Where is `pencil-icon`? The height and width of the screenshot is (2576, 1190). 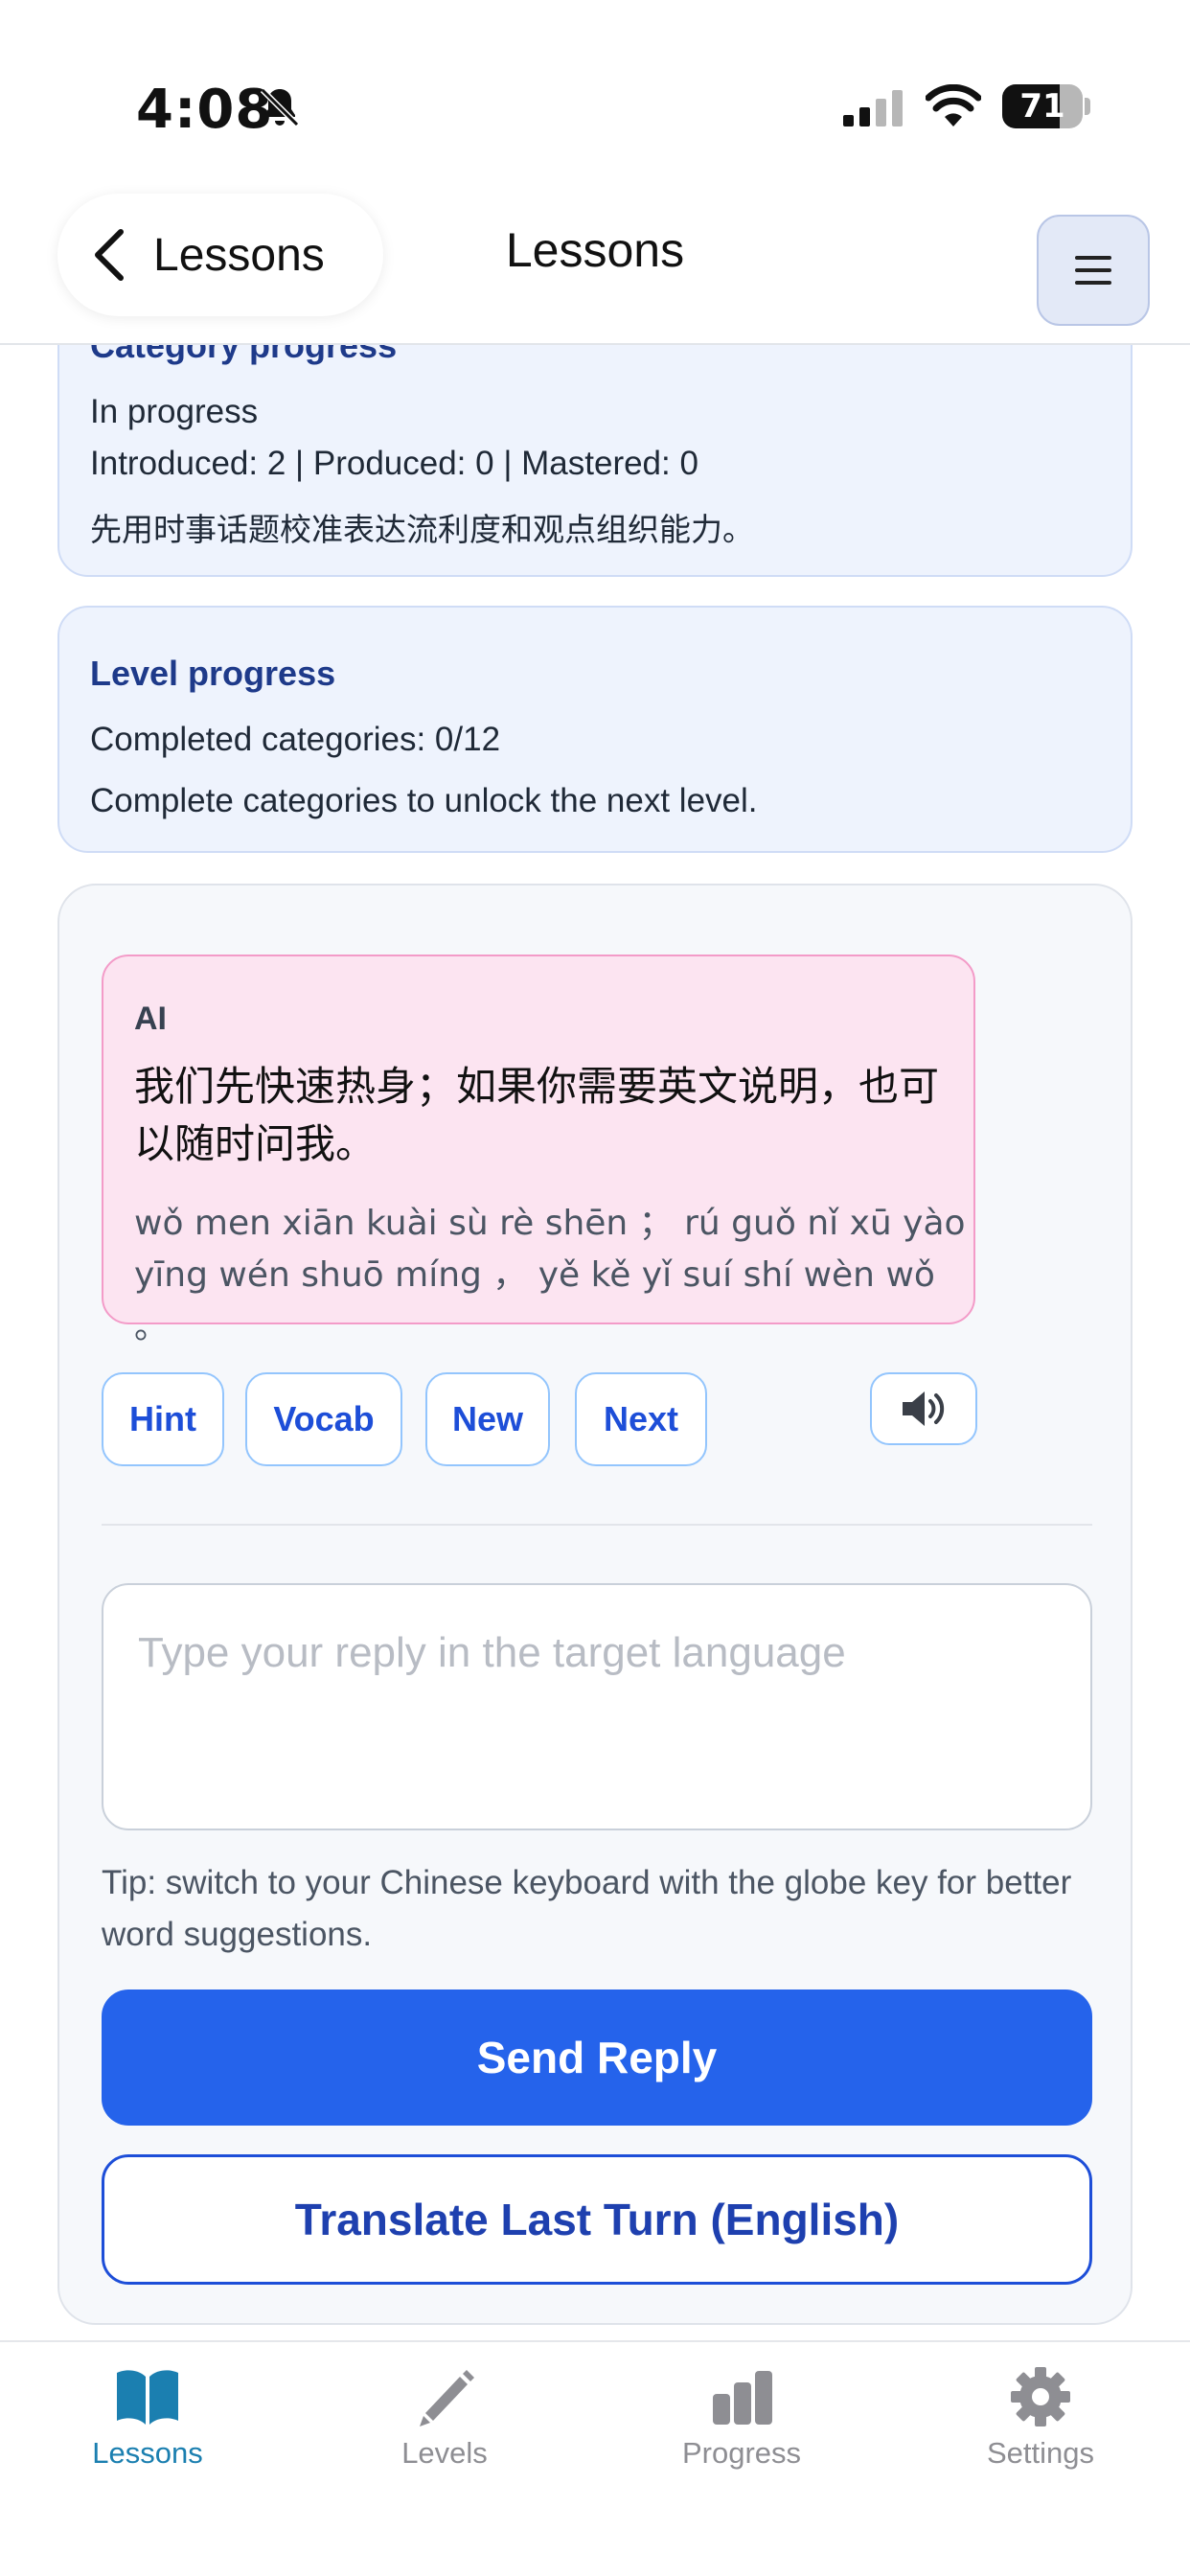
pencil-icon is located at coordinates (447, 2398).